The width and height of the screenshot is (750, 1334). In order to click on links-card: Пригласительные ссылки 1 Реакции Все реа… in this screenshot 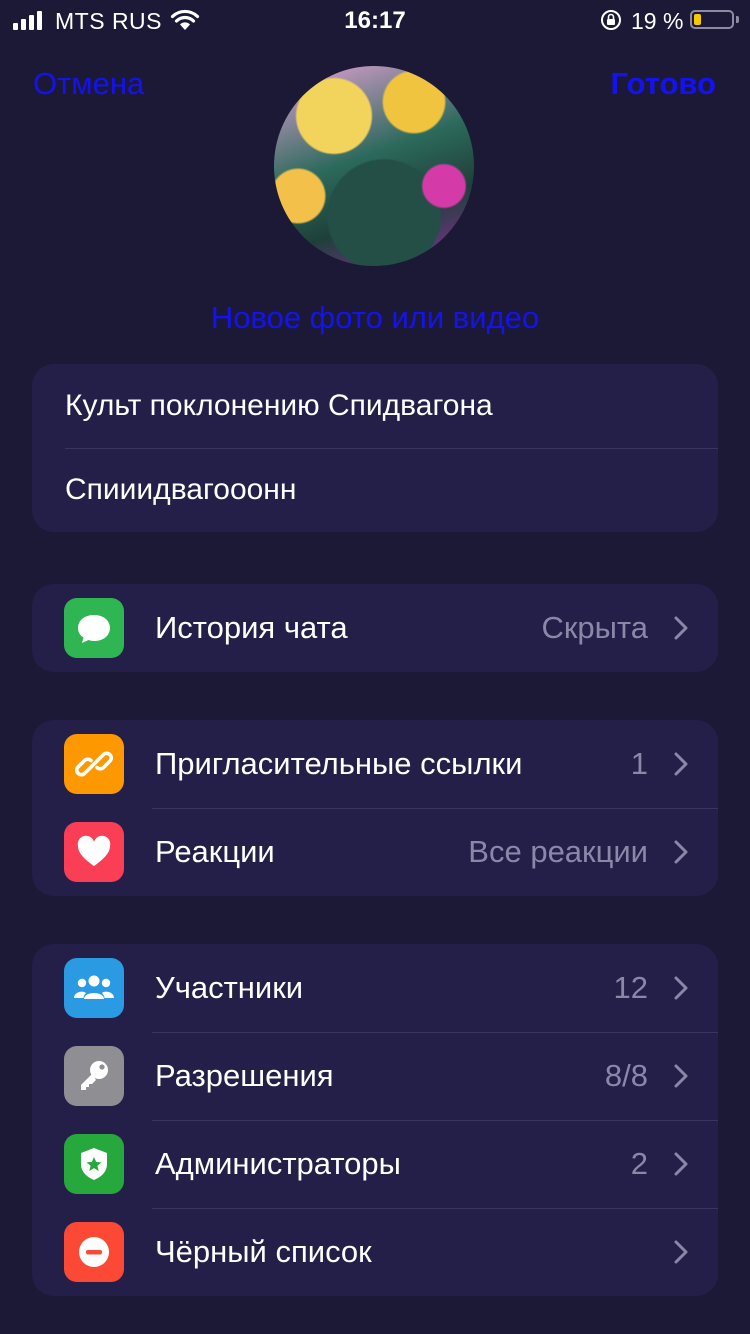, I will do `click(375, 808)`.